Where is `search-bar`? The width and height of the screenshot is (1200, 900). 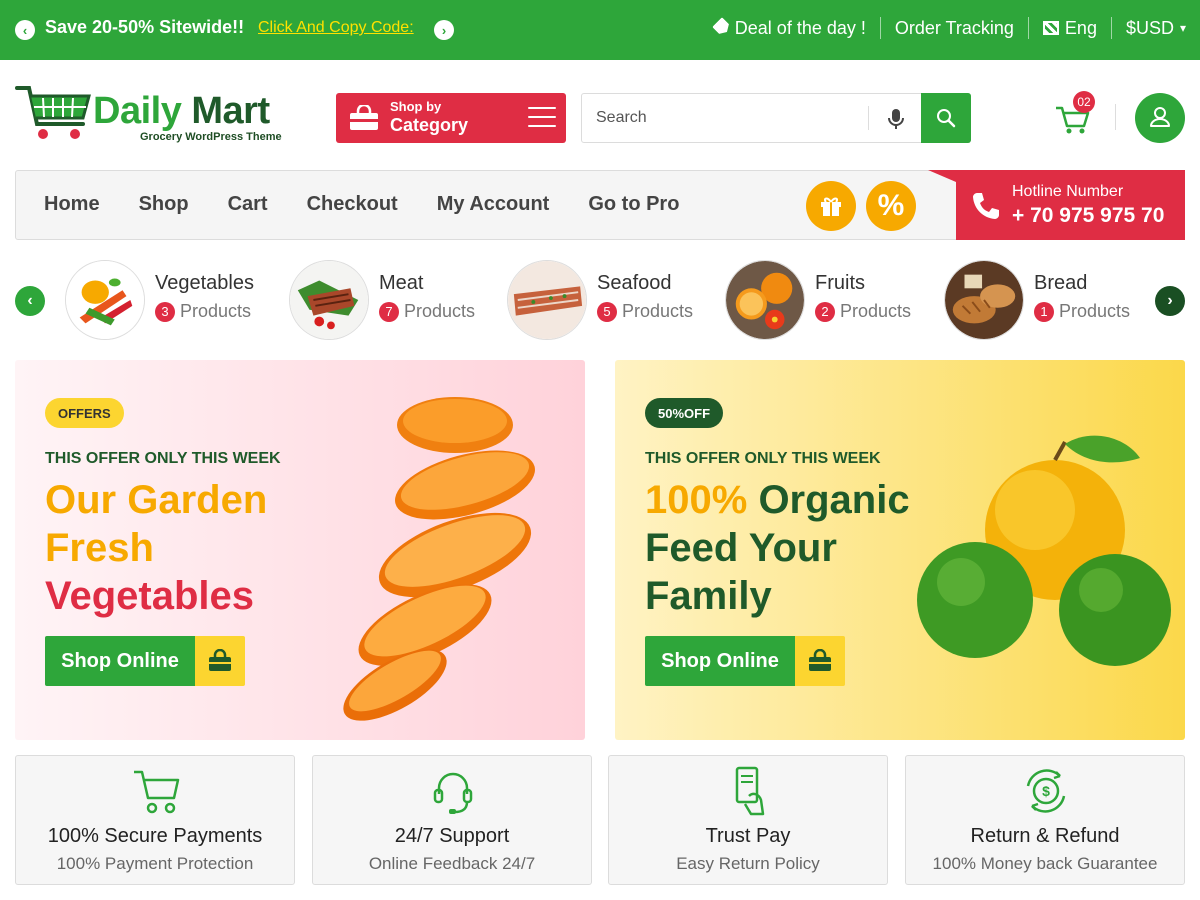
search-bar is located at coordinates (776, 118).